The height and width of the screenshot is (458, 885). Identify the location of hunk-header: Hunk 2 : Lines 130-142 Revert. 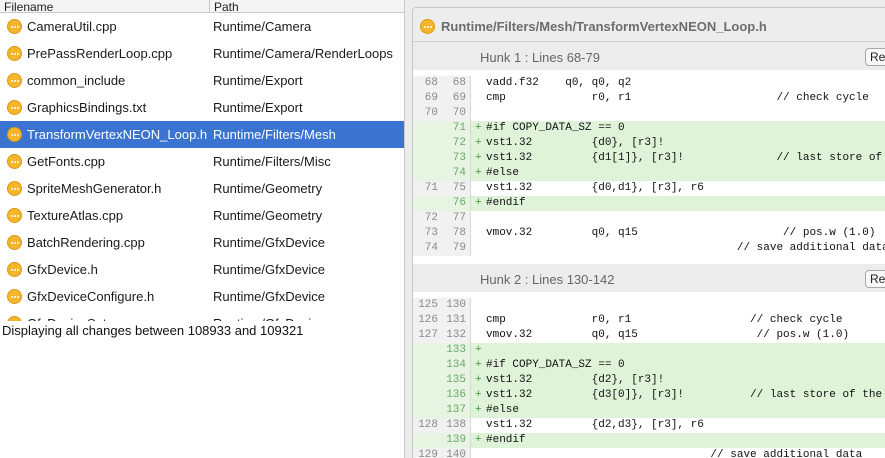
(649, 278).